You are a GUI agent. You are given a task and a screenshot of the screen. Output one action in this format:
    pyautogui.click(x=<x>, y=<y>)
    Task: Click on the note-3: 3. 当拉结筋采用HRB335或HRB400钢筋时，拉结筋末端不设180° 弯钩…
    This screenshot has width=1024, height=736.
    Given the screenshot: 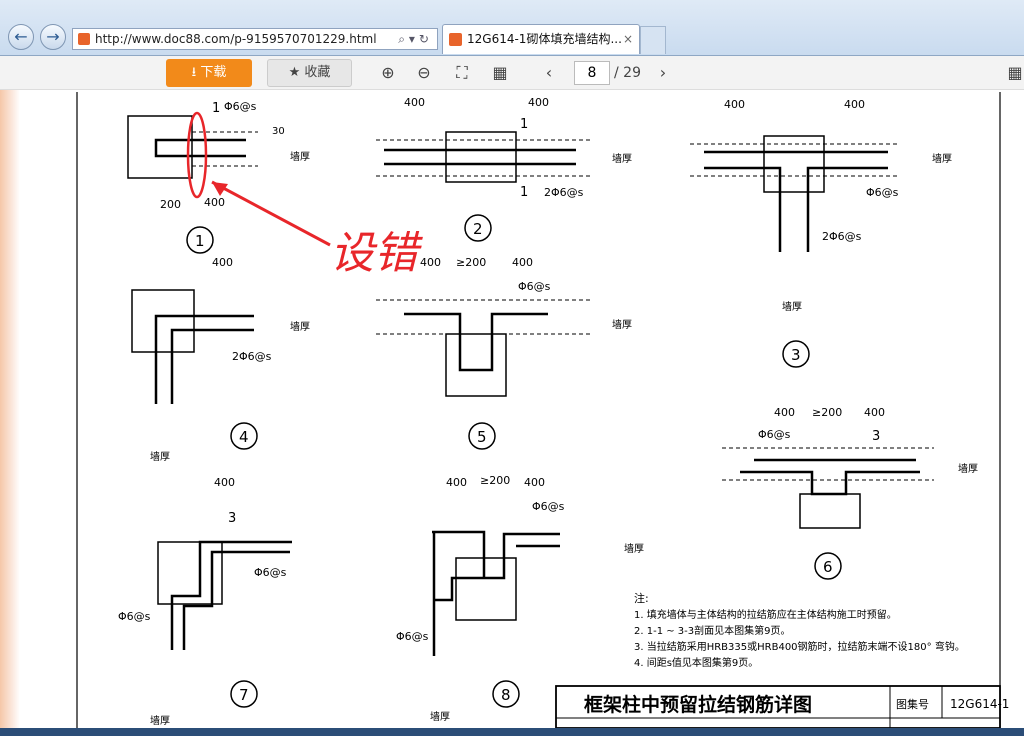 What is the action you would take?
    pyautogui.click(x=799, y=646)
    